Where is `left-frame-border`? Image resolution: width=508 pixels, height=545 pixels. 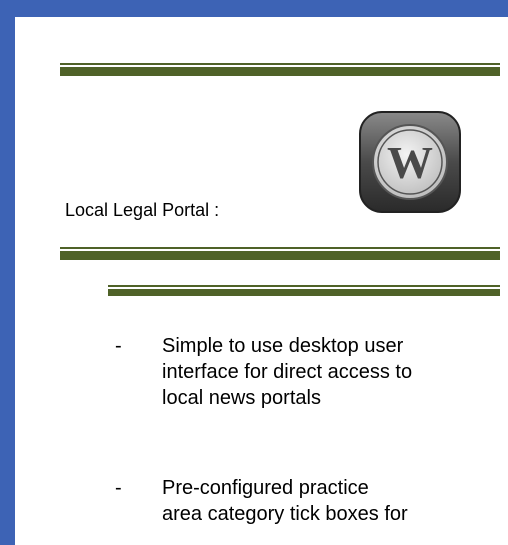 left-frame-border is located at coordinates (7, 272).